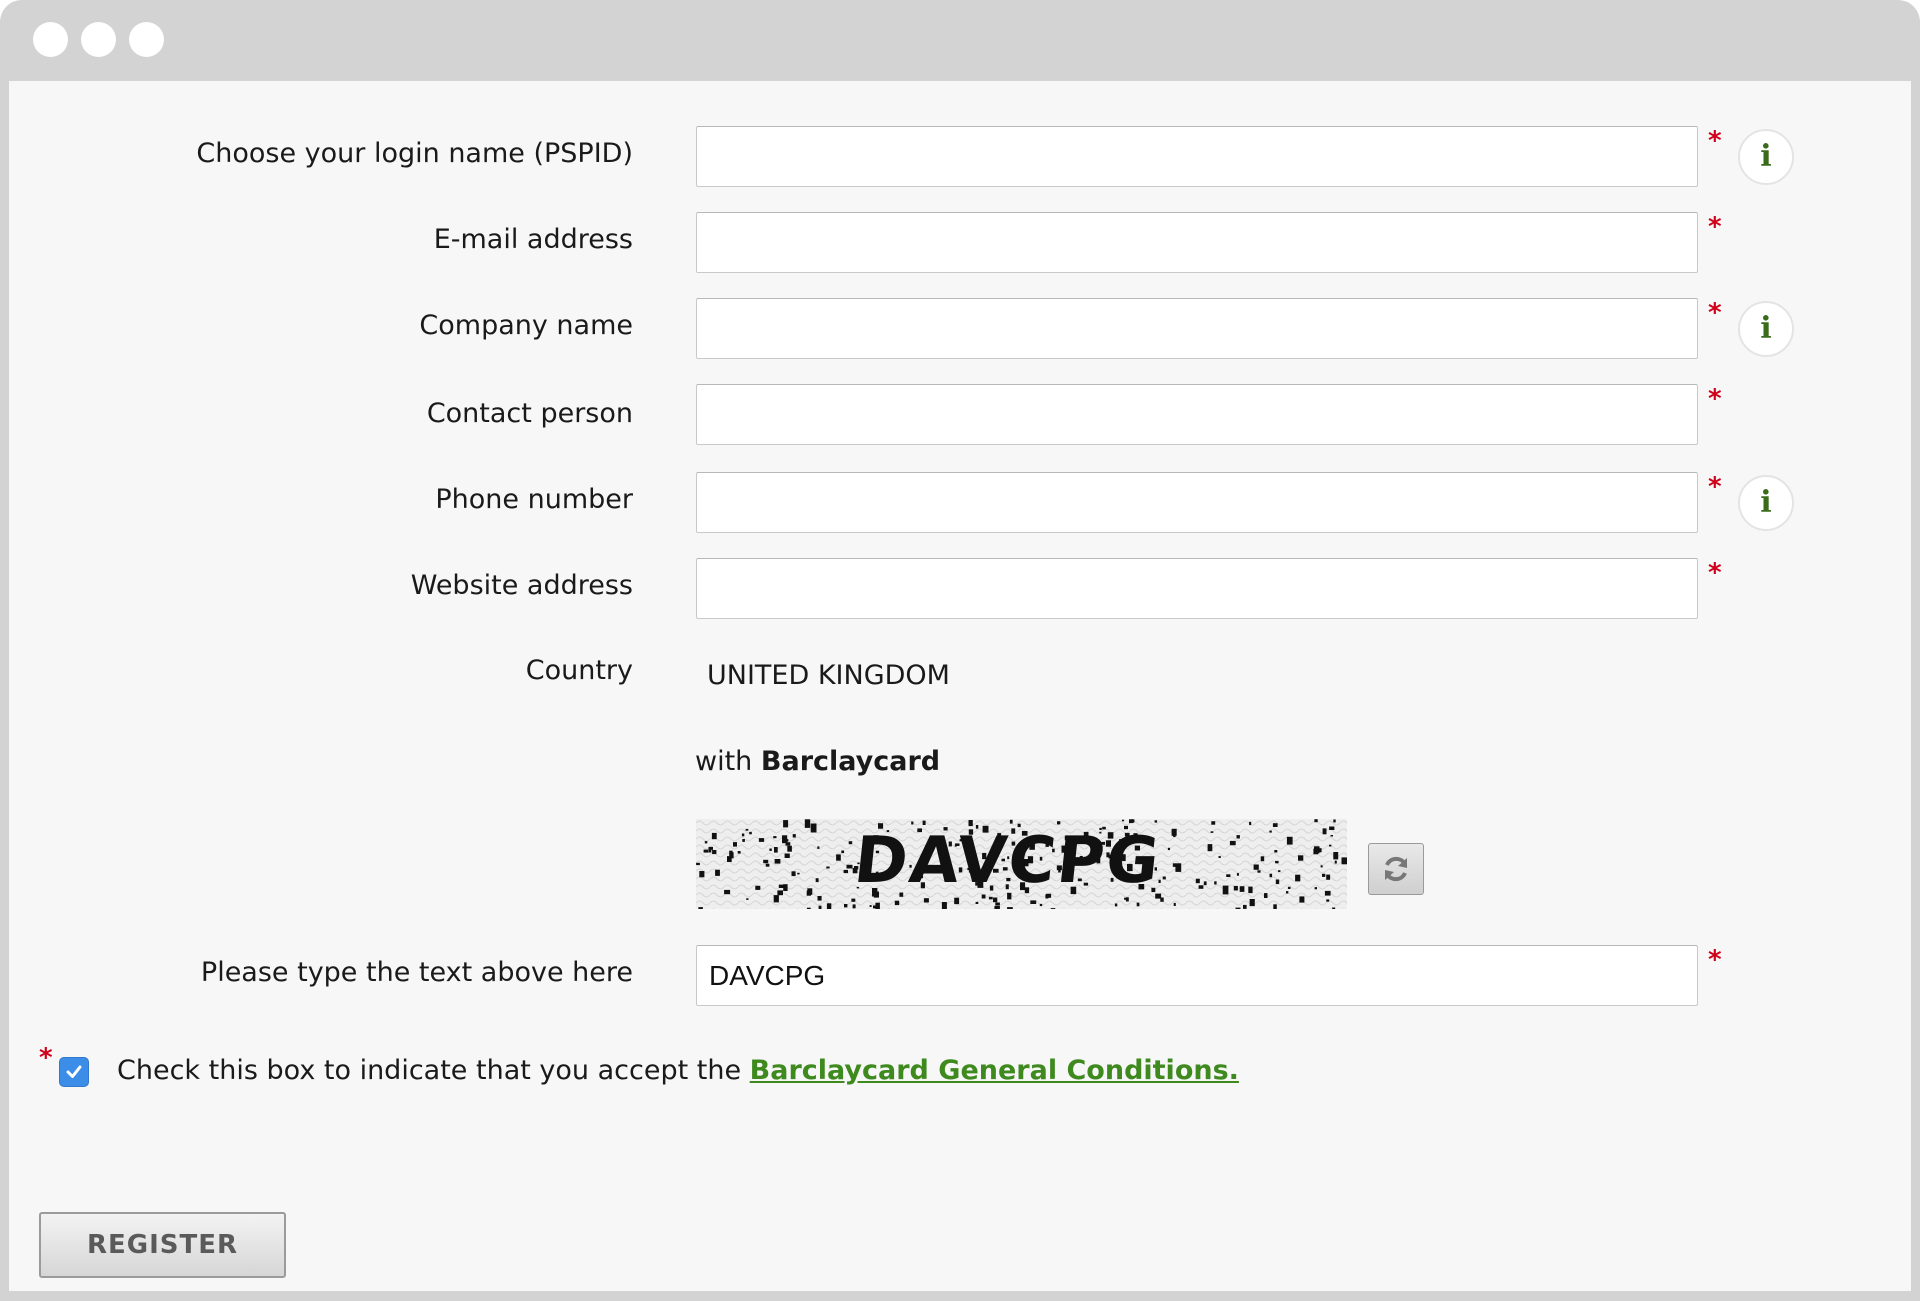 This screenshot has height=1301, width=1920. What do you see at coordinates (850, 761) in the screenshot?
I see `acquirer-brand: Barclaycard` at bounding box center [850, 761].